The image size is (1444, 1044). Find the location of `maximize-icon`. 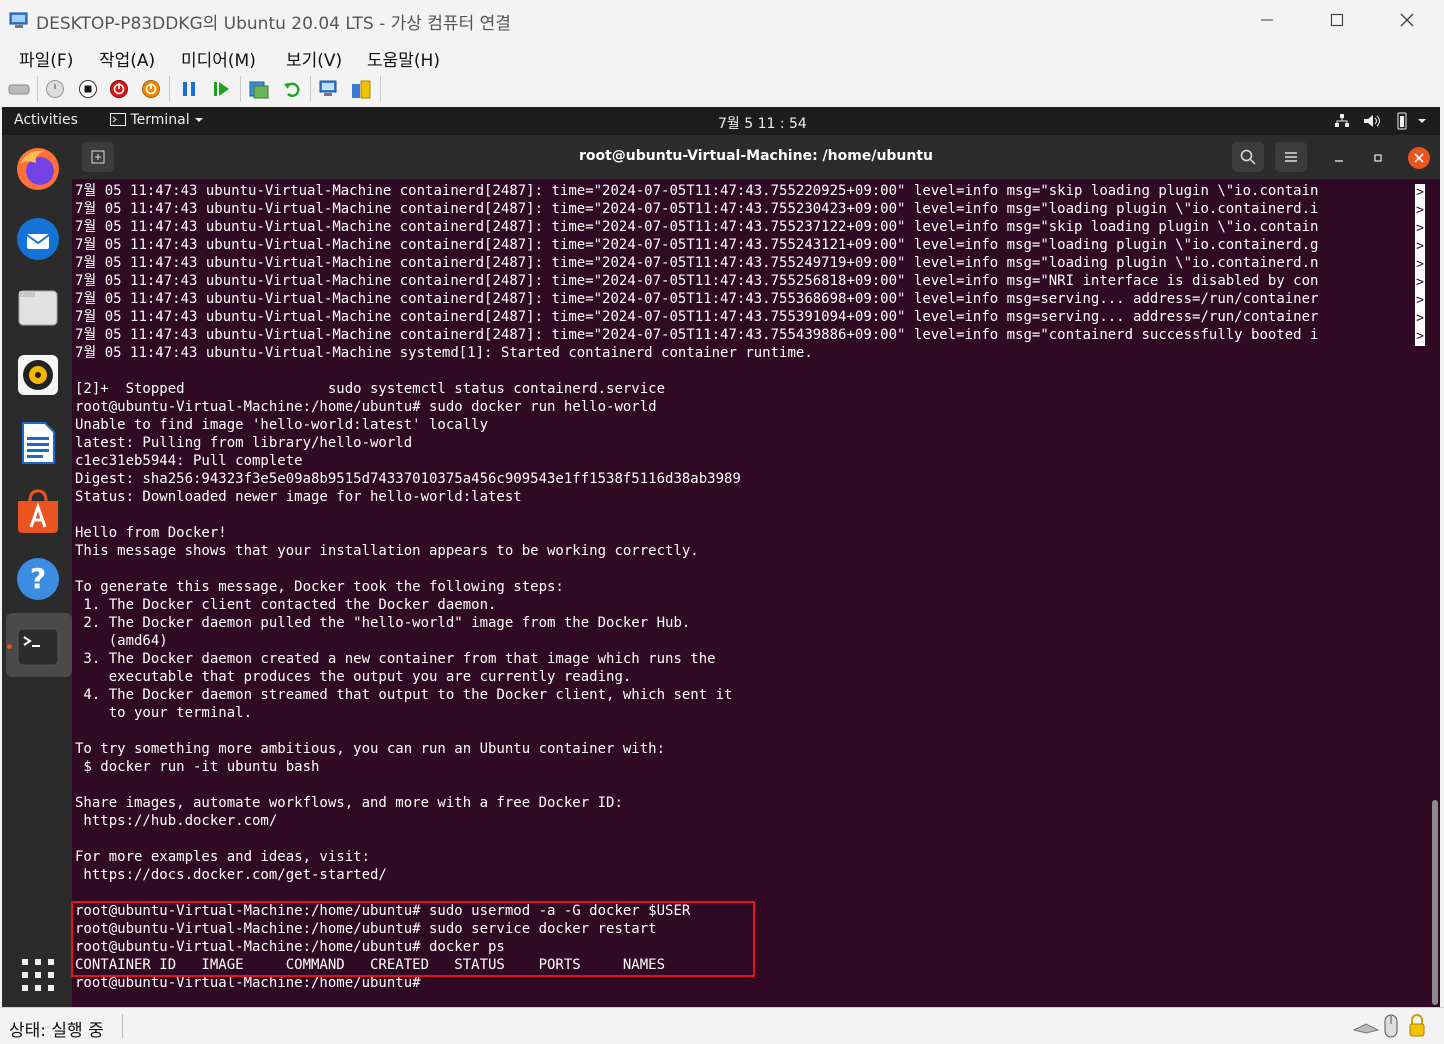

maximize-icon is located at coordinates (1337, 20).